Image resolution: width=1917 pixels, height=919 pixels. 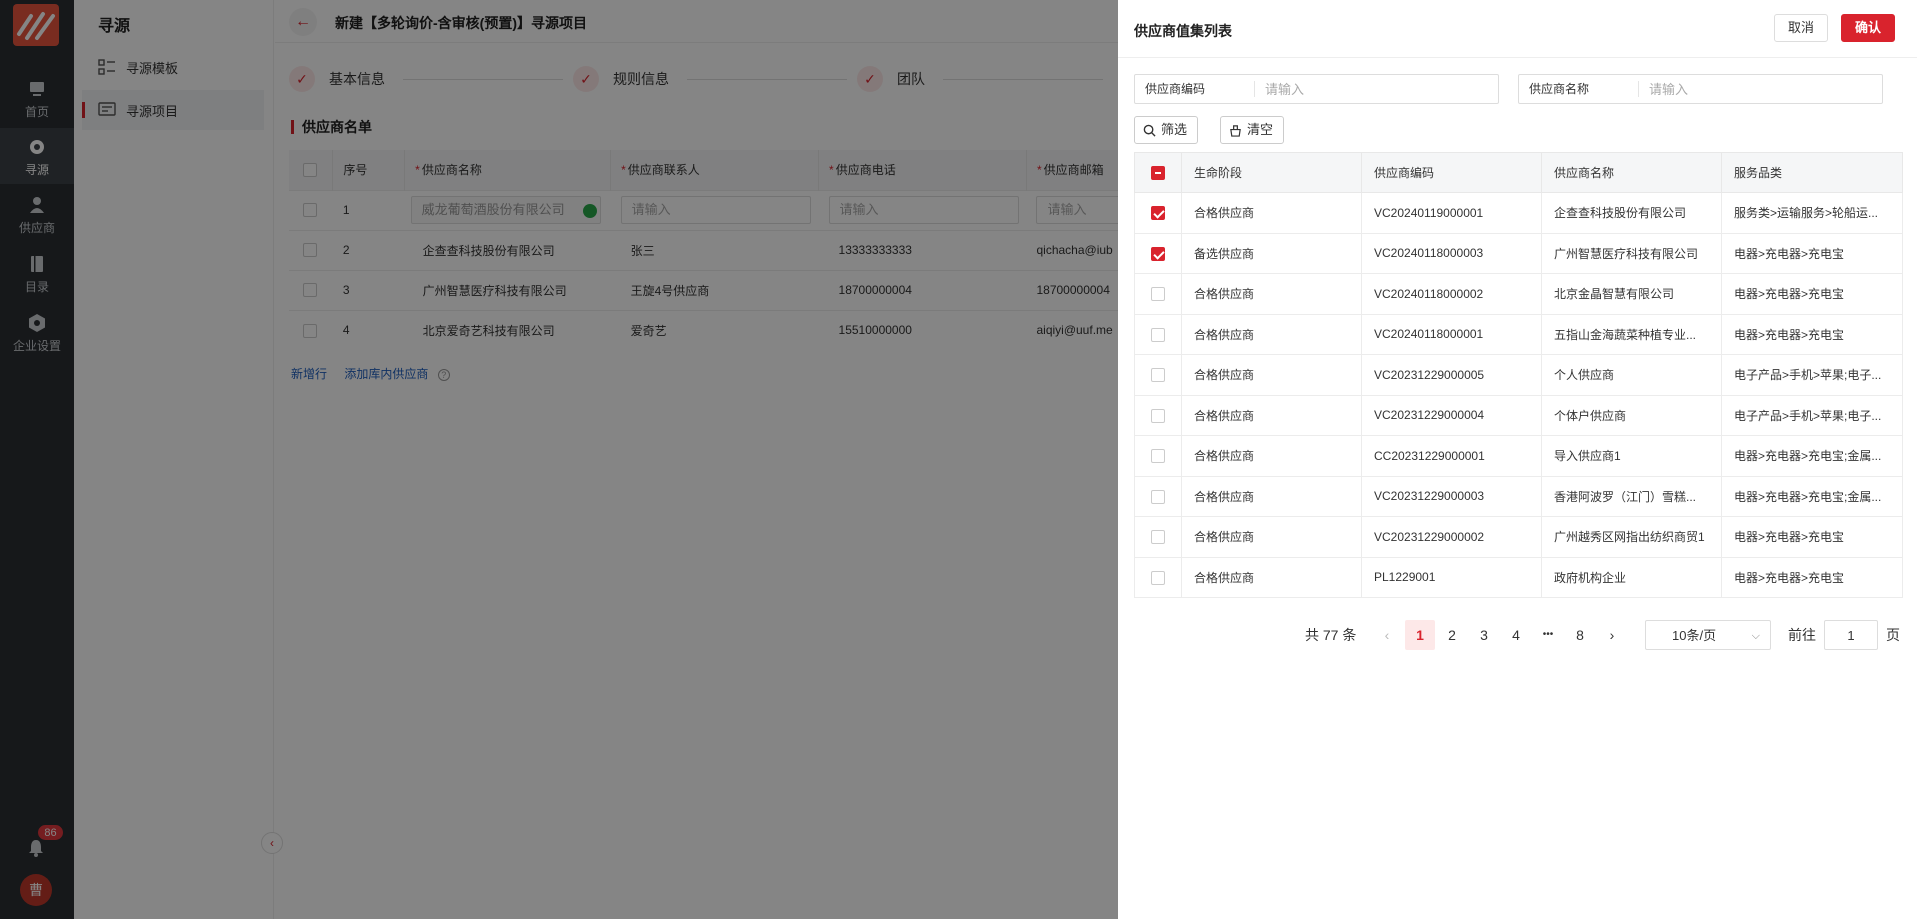 I want to click on supplier-code: VC20240118000003, so click(x=1451, y=253).